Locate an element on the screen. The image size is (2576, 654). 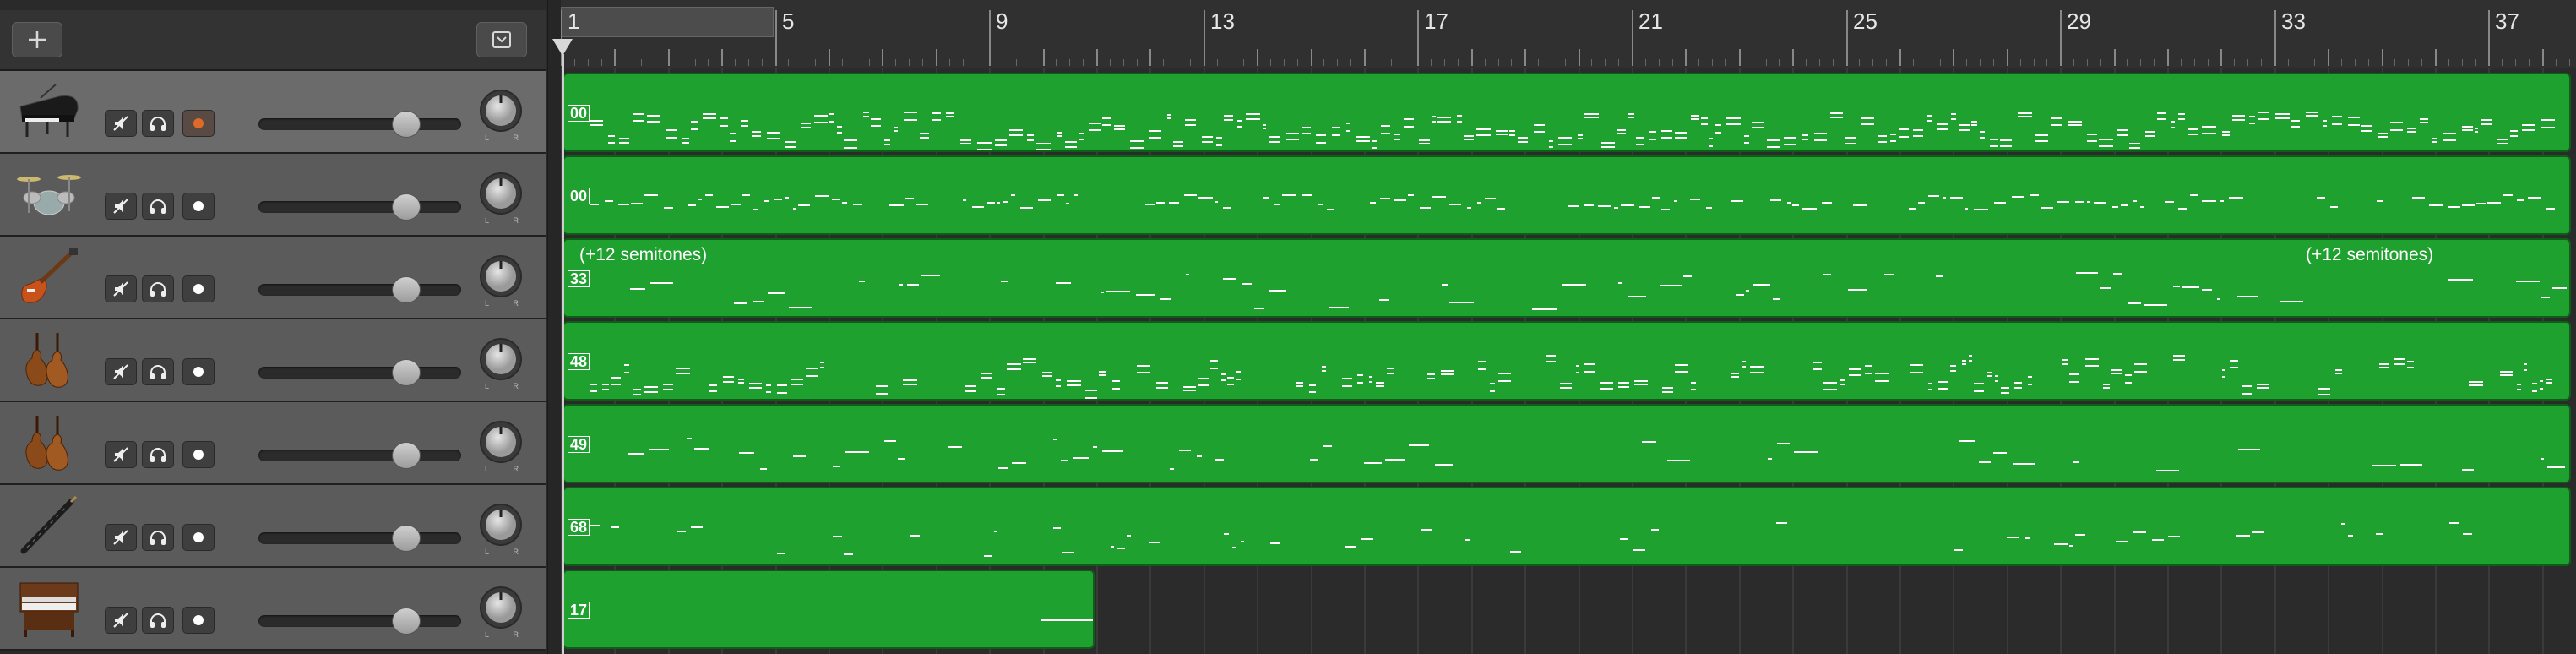
add-track-button is located at coordinates (37, 39).